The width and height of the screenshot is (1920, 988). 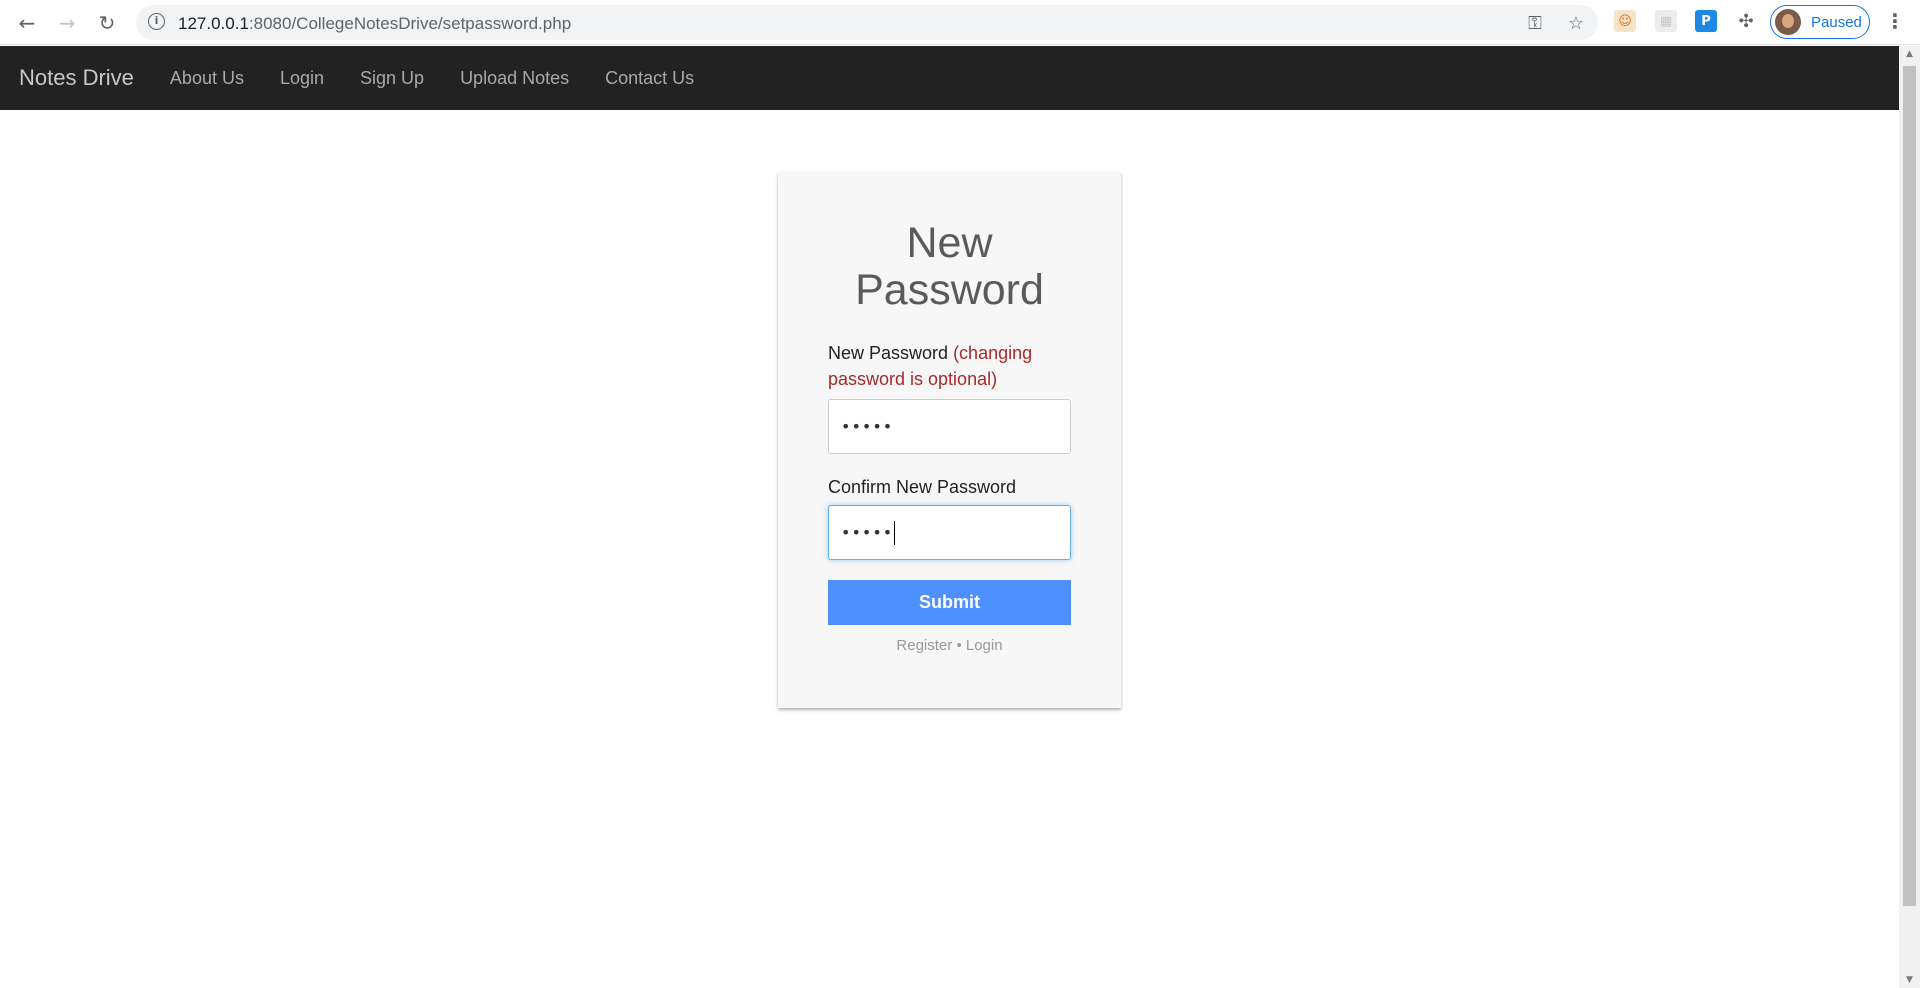 I want to click on login-link: Login, so click(x=984, y=645).